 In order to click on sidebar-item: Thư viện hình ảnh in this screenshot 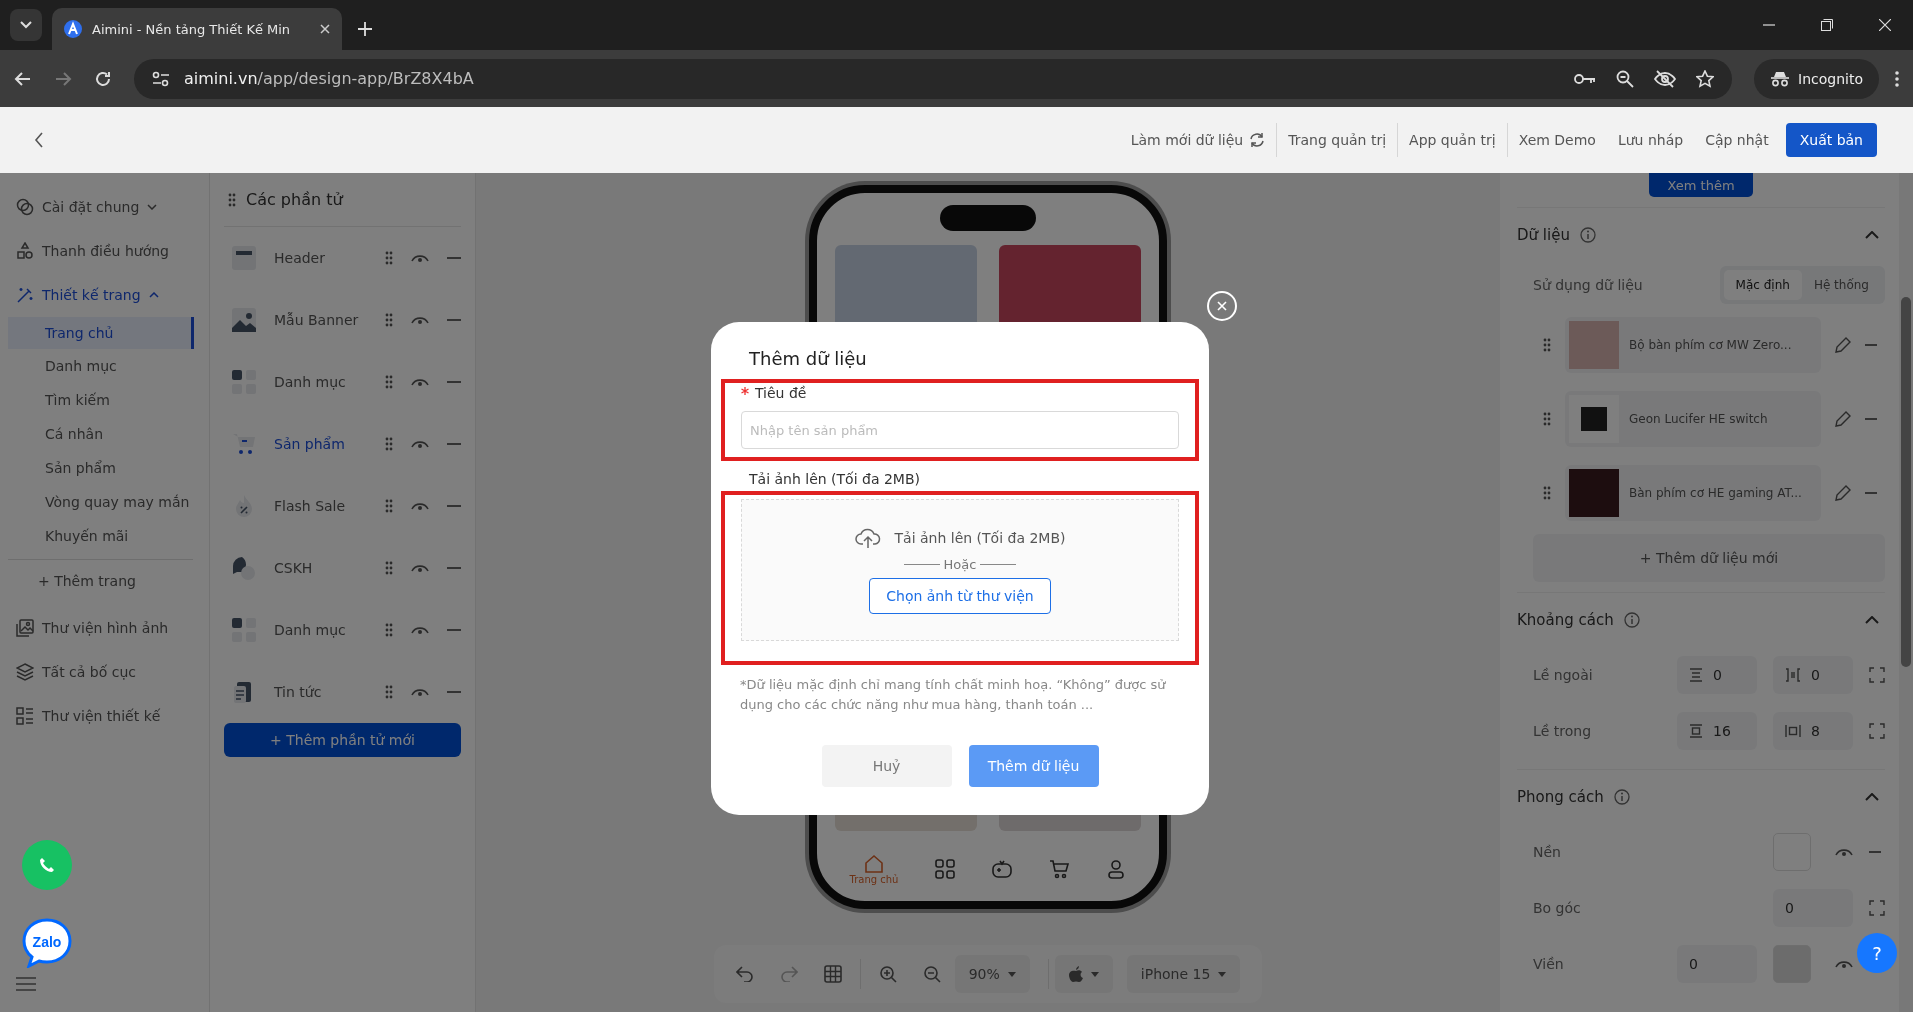, I will do `click(104, 628)`.